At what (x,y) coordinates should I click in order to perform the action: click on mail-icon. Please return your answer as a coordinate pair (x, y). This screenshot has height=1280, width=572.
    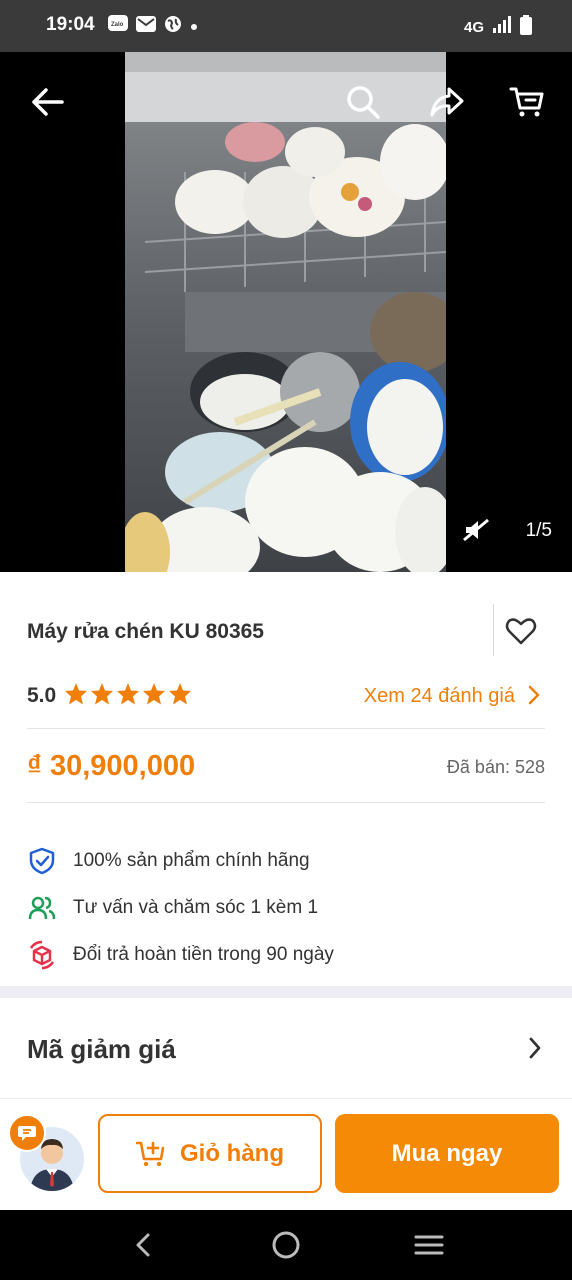
    Looking at the image, I should click on (146, 26).